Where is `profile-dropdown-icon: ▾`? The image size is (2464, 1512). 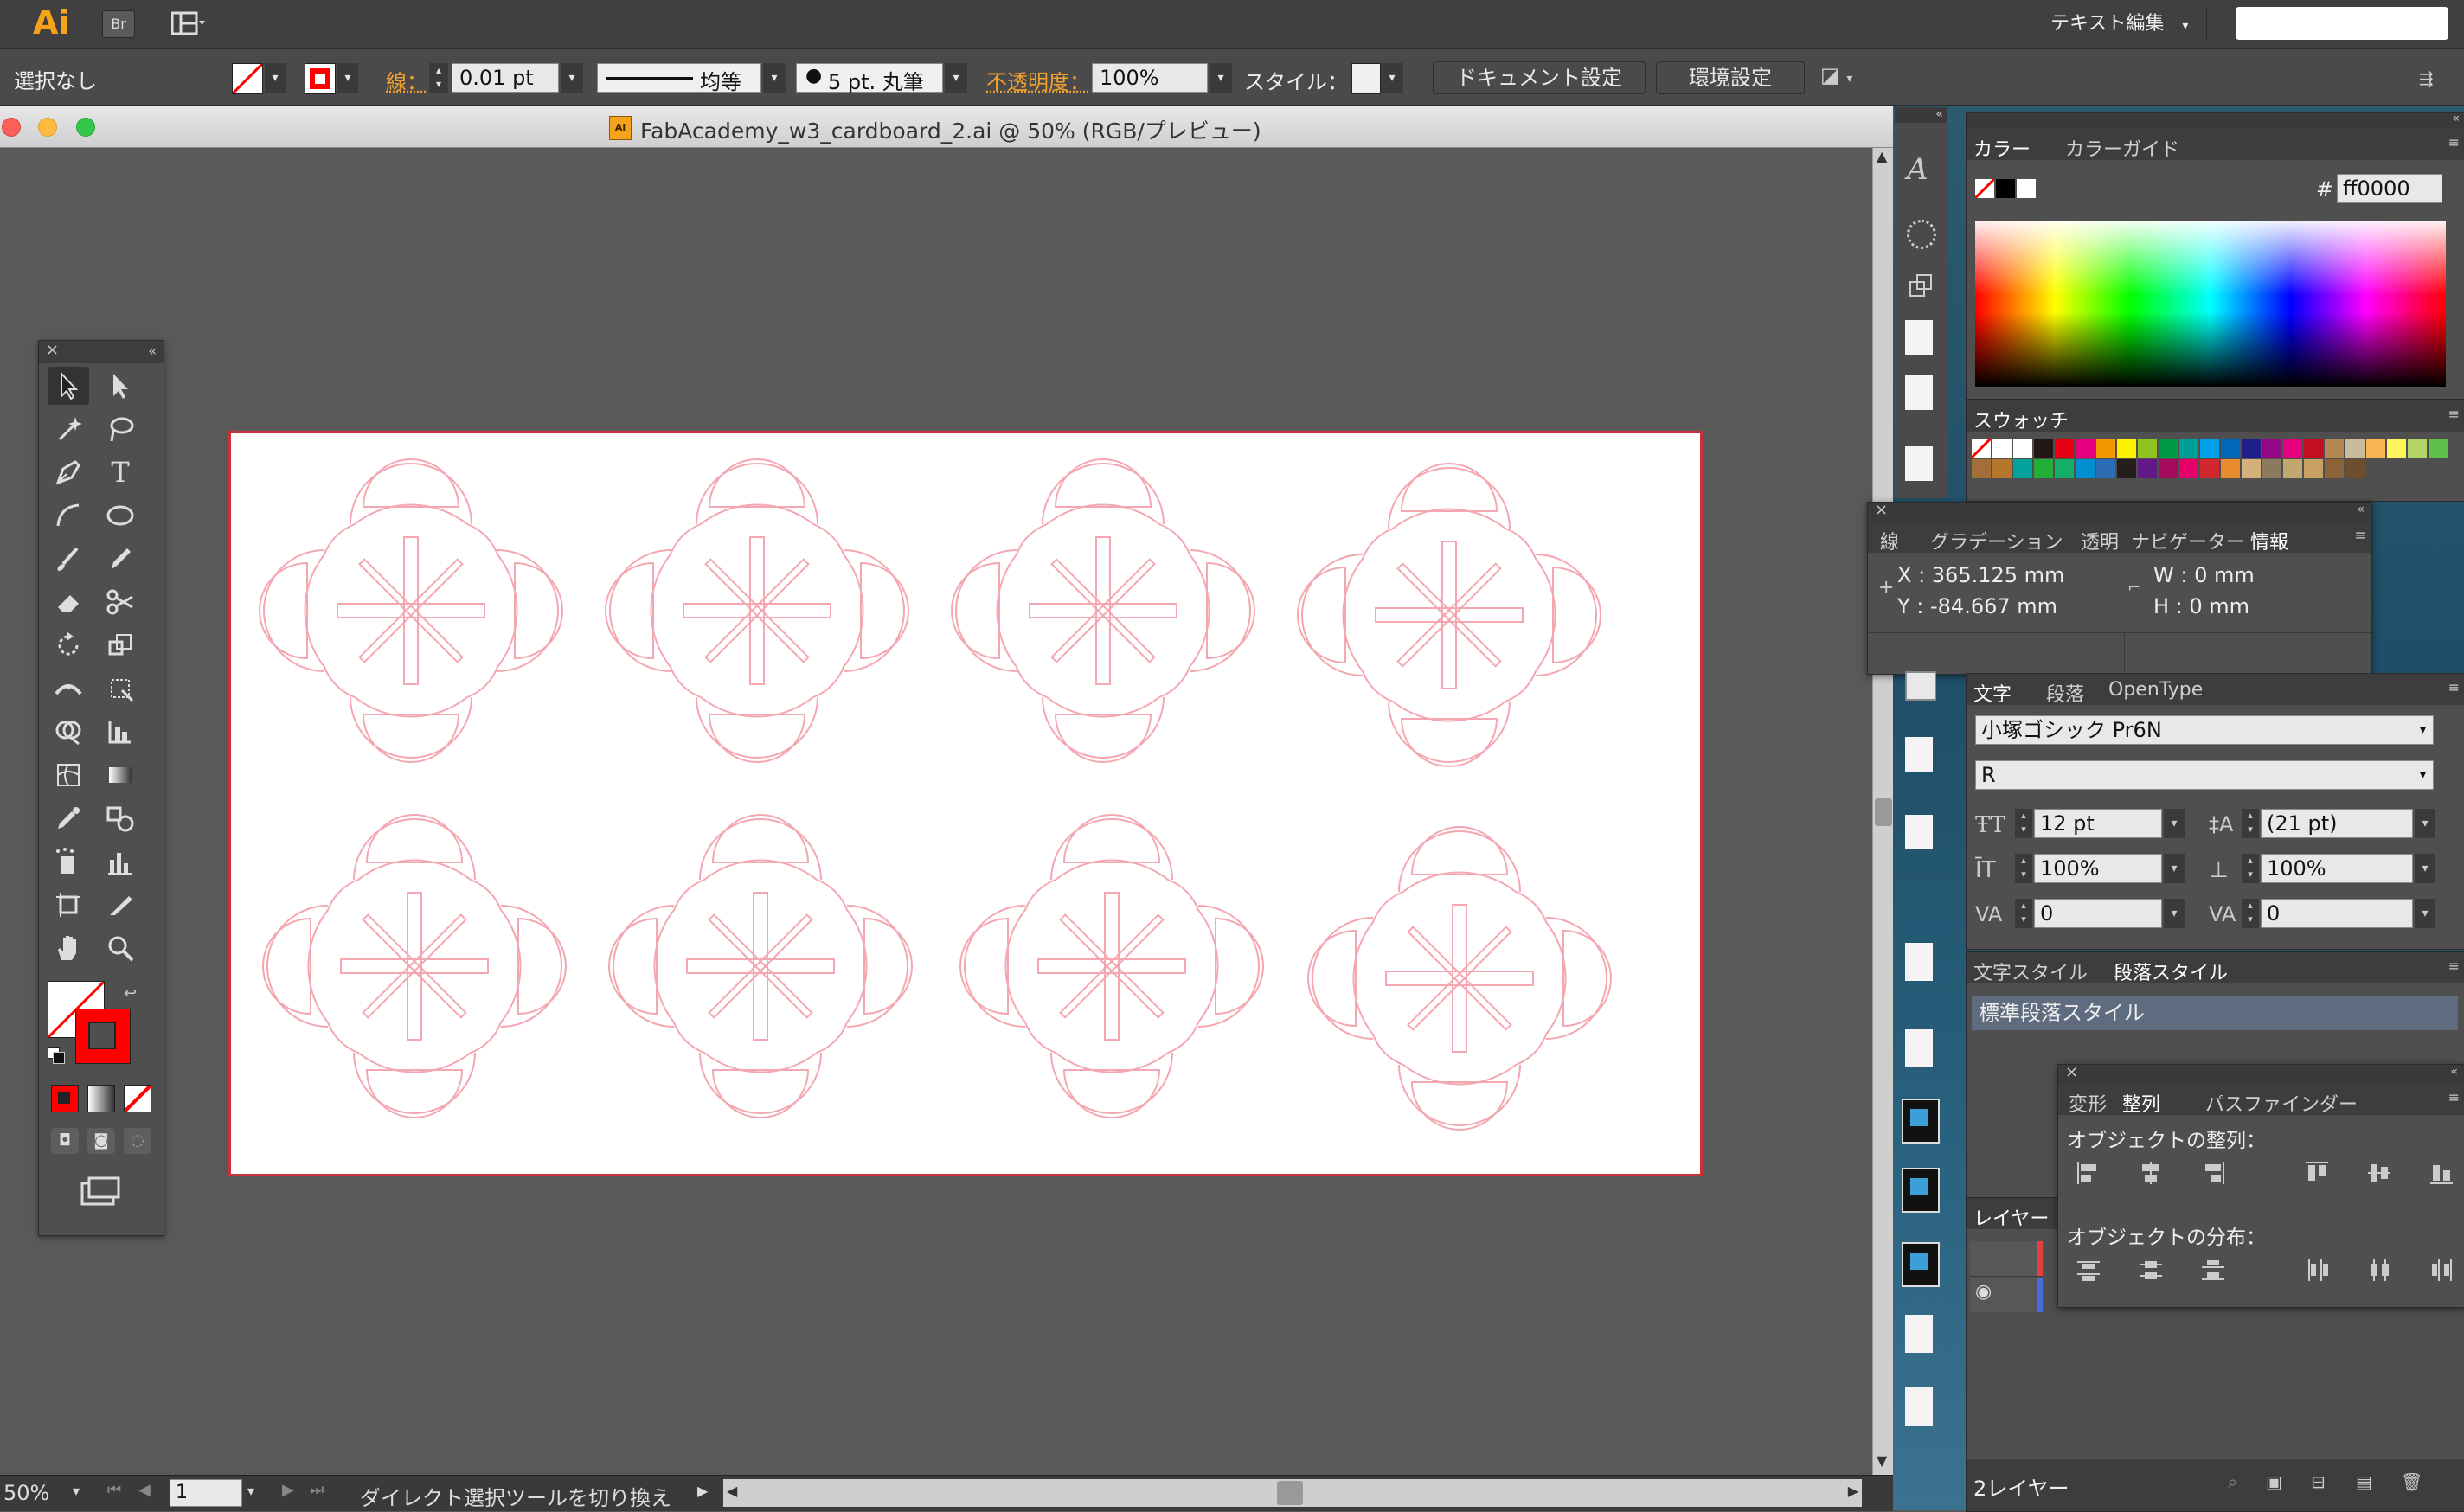
profile-dropdown-icon: ▾ is located at coordinates (774, 78).